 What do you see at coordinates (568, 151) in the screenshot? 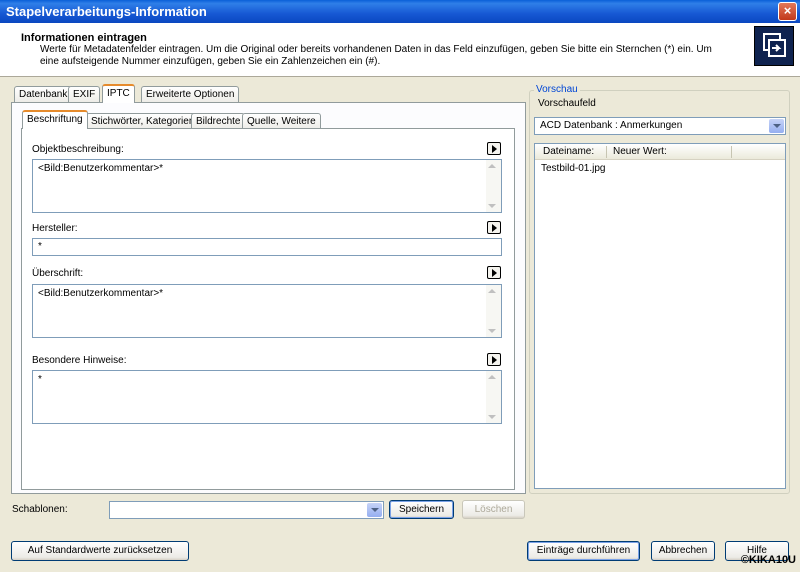
I see `column-dateiname: Dateiname:` at bounding box center [568, 151].